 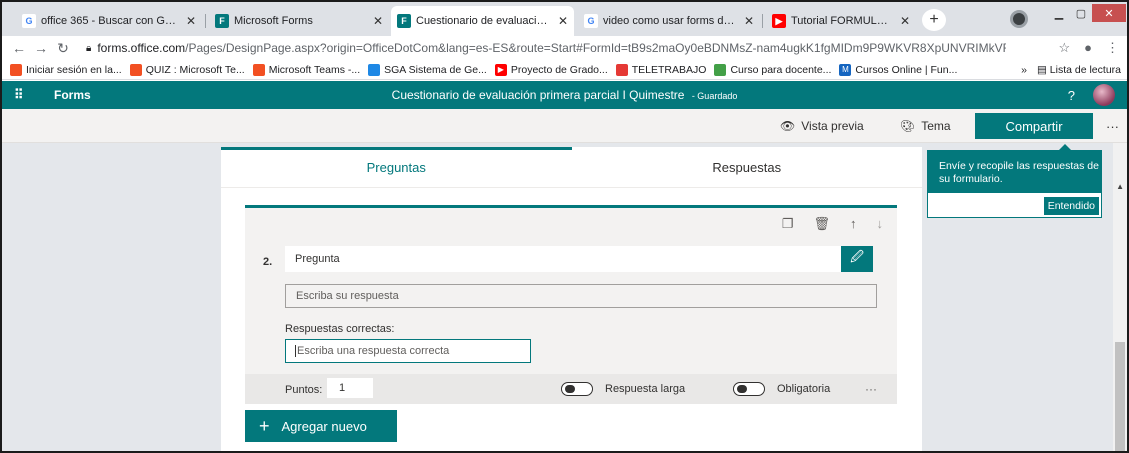 I want to click on browser-tab-title: Tutorial FORMULARIOS de, so click(x=842, y=21).